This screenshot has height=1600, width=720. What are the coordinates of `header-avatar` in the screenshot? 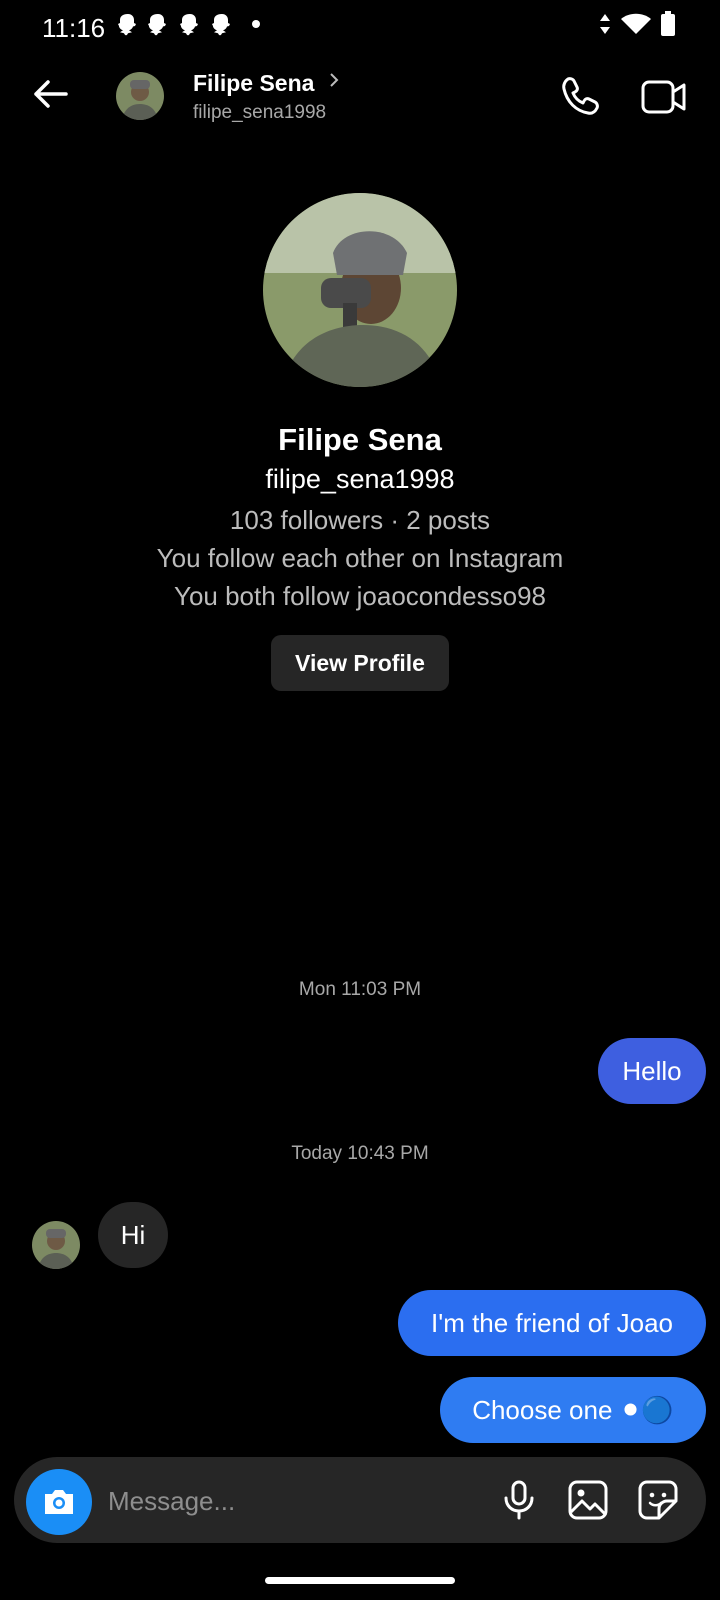 It's located at (140, 96).